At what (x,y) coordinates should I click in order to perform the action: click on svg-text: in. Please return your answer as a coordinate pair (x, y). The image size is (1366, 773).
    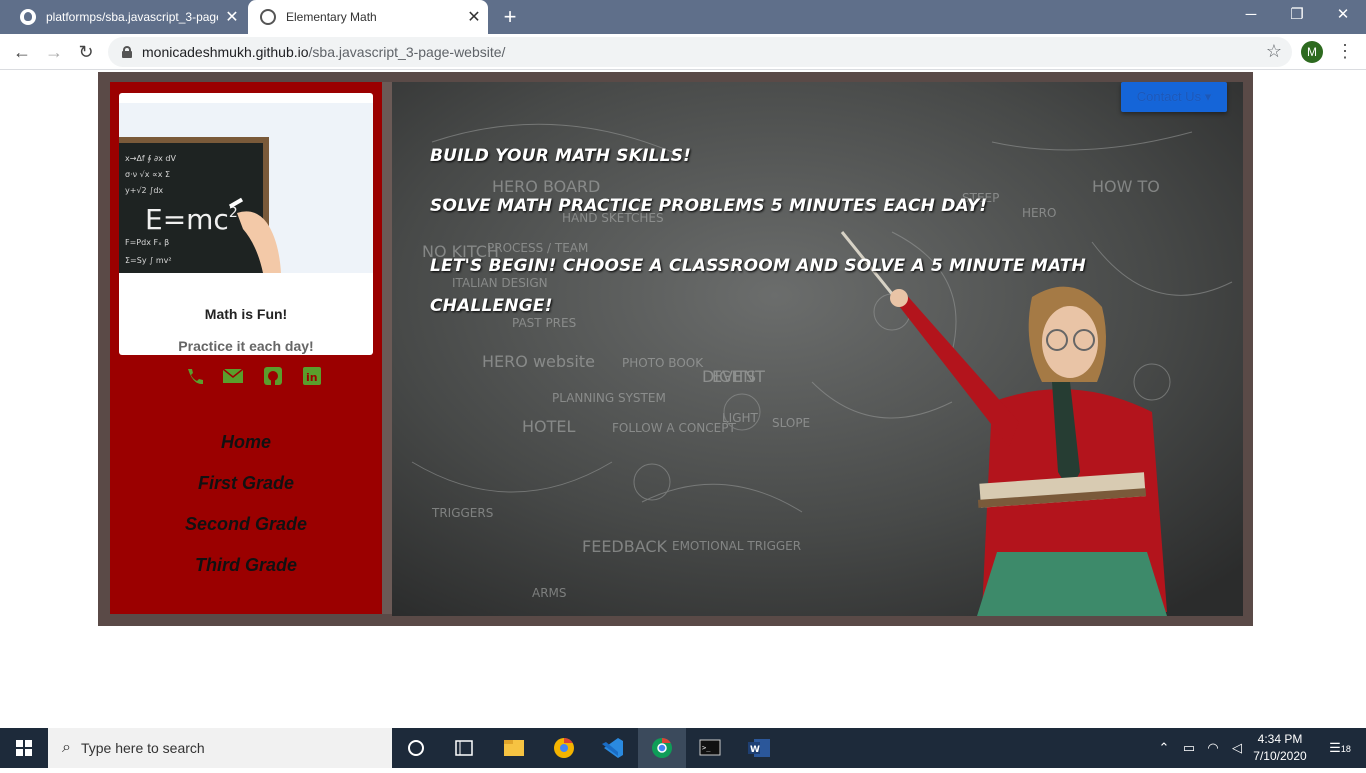
    Looking at the image, I should click on (312, 377).